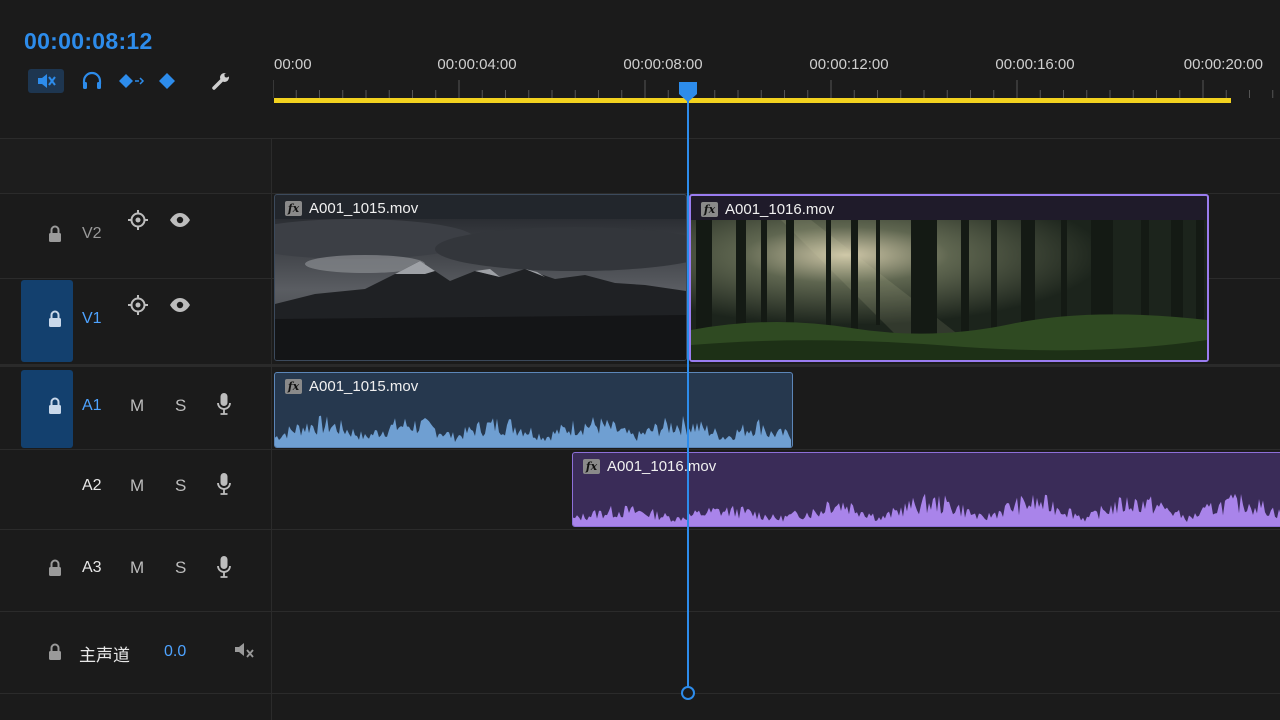  I want to click on record-button-a3, so click(224, 569).